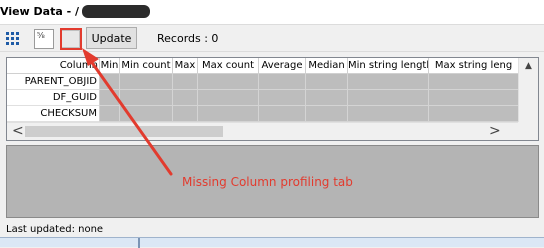 This screenshot has width=544, height=248. Describe the element at coordinates (127, 112) in the screenshot. I see `annotation-arrow-icon` at that location.